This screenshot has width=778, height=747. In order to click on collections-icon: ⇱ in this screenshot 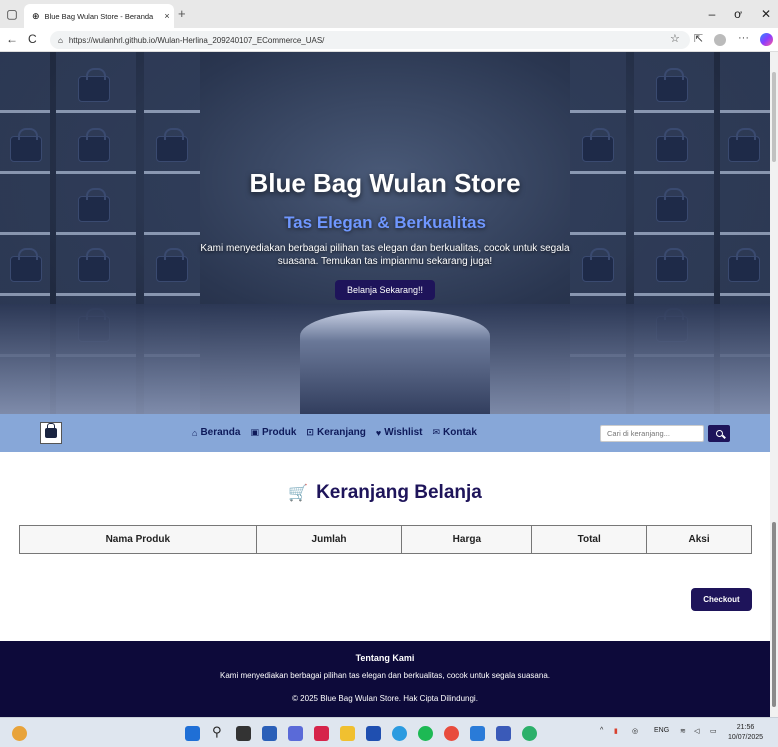, I will do `click(698, 38)`.